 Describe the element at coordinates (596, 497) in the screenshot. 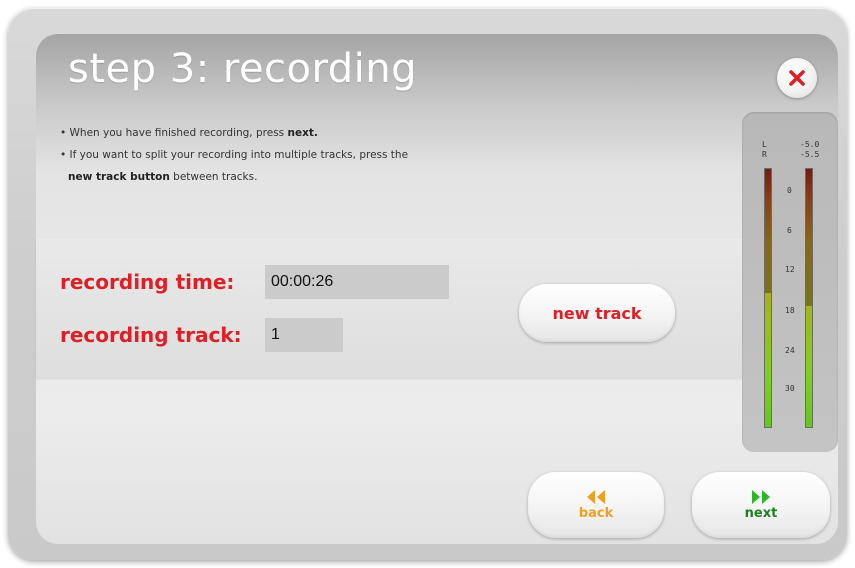

I see `rewind-icon` at that location.